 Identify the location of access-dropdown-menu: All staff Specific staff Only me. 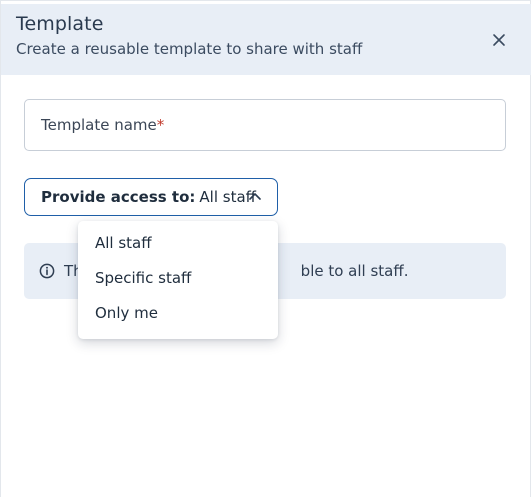
(178, 280).